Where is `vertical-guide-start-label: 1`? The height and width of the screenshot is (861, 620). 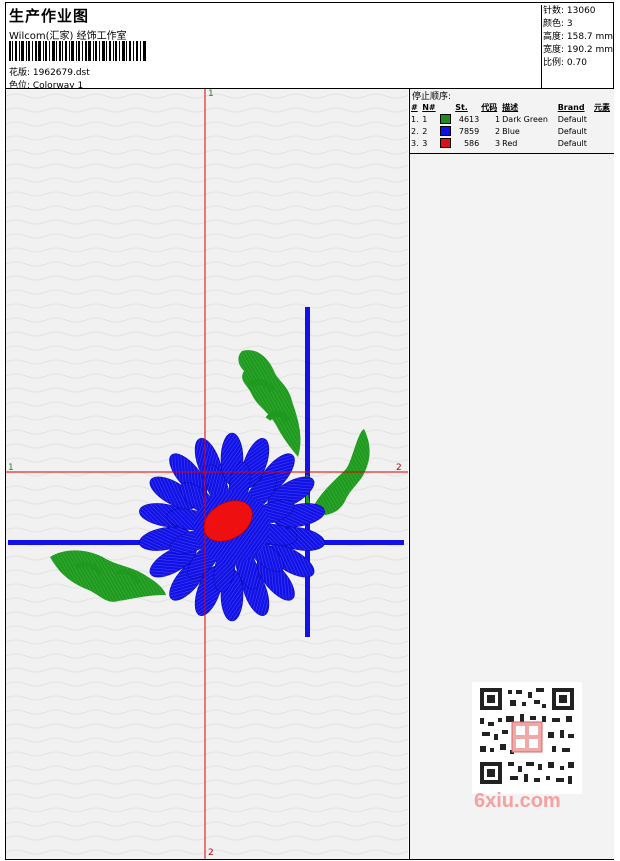
vertical-guide-start-label: 1 is located at coordinates (211, 94).